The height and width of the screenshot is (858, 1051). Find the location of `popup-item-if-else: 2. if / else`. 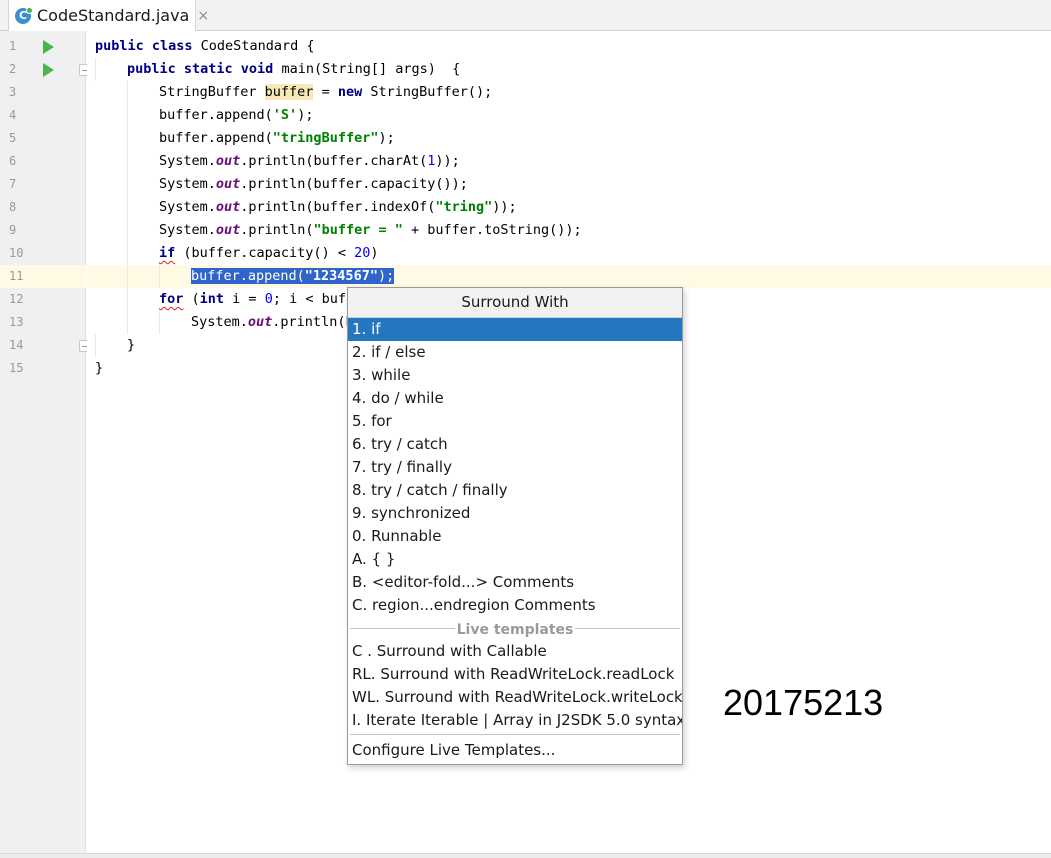

popup-item-if-else: 2. if / else is located at coordinates (515, 352).